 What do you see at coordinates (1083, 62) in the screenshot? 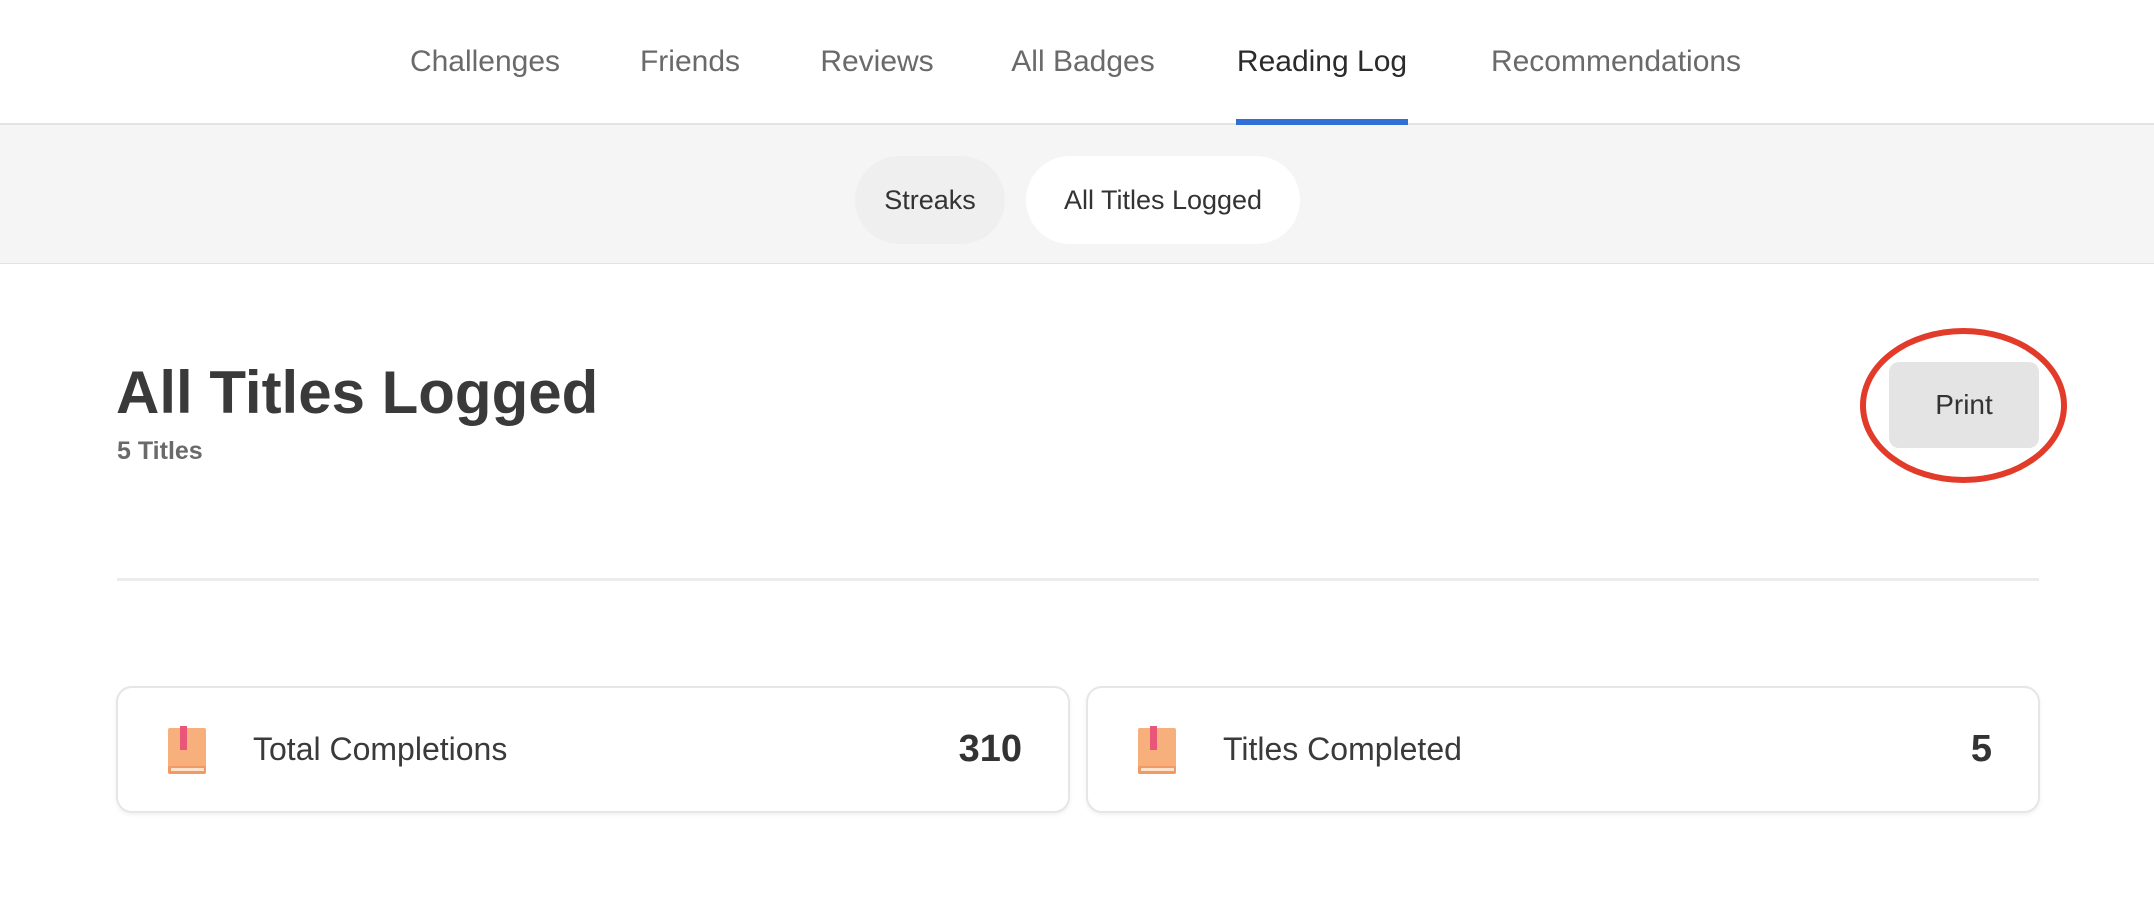
I see `tab-all-badges: All Badges` at bounding box center [1083, 62].